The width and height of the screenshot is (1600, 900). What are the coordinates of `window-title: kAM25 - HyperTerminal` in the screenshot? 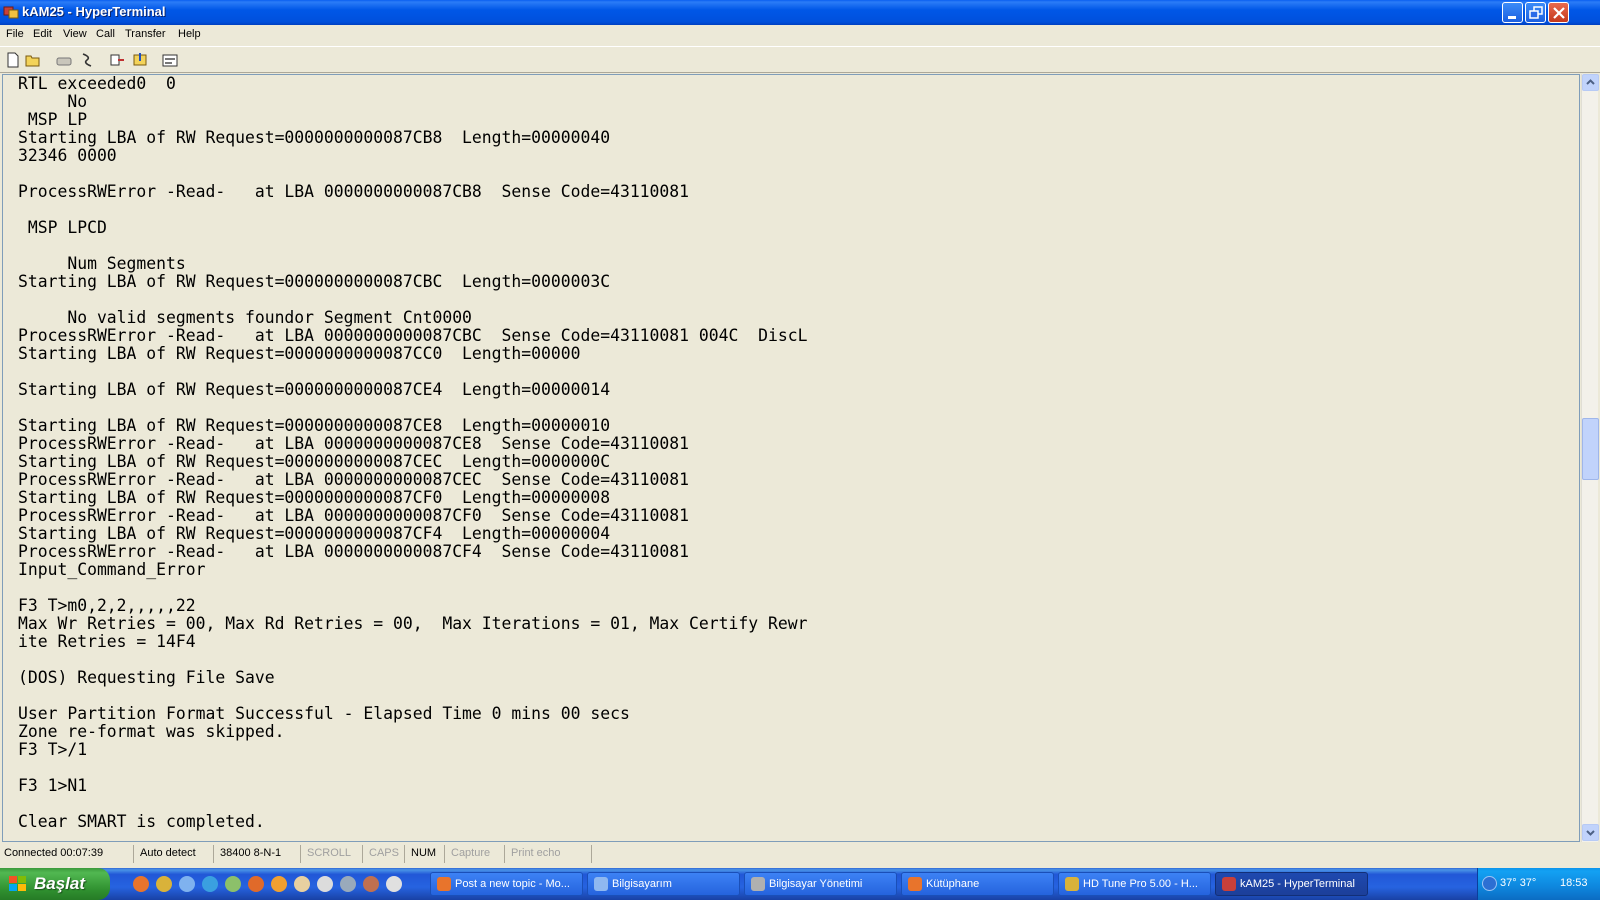 It's located at (94, 11).